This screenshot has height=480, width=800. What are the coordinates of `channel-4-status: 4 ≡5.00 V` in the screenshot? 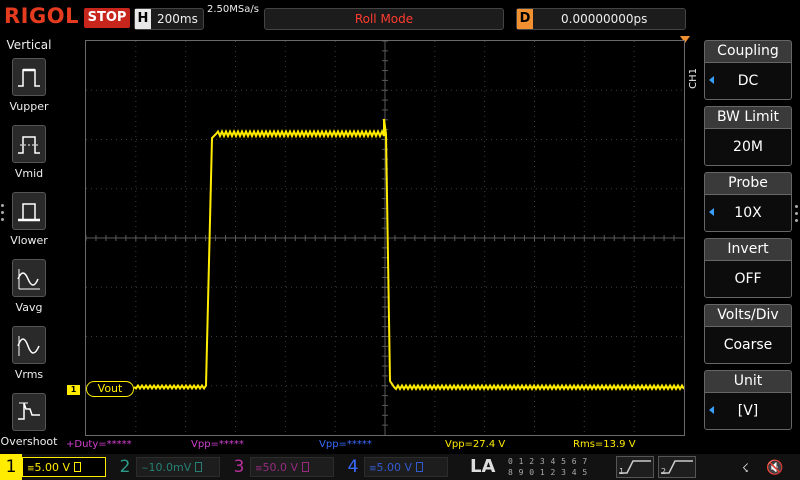 It's located at (398, 467).